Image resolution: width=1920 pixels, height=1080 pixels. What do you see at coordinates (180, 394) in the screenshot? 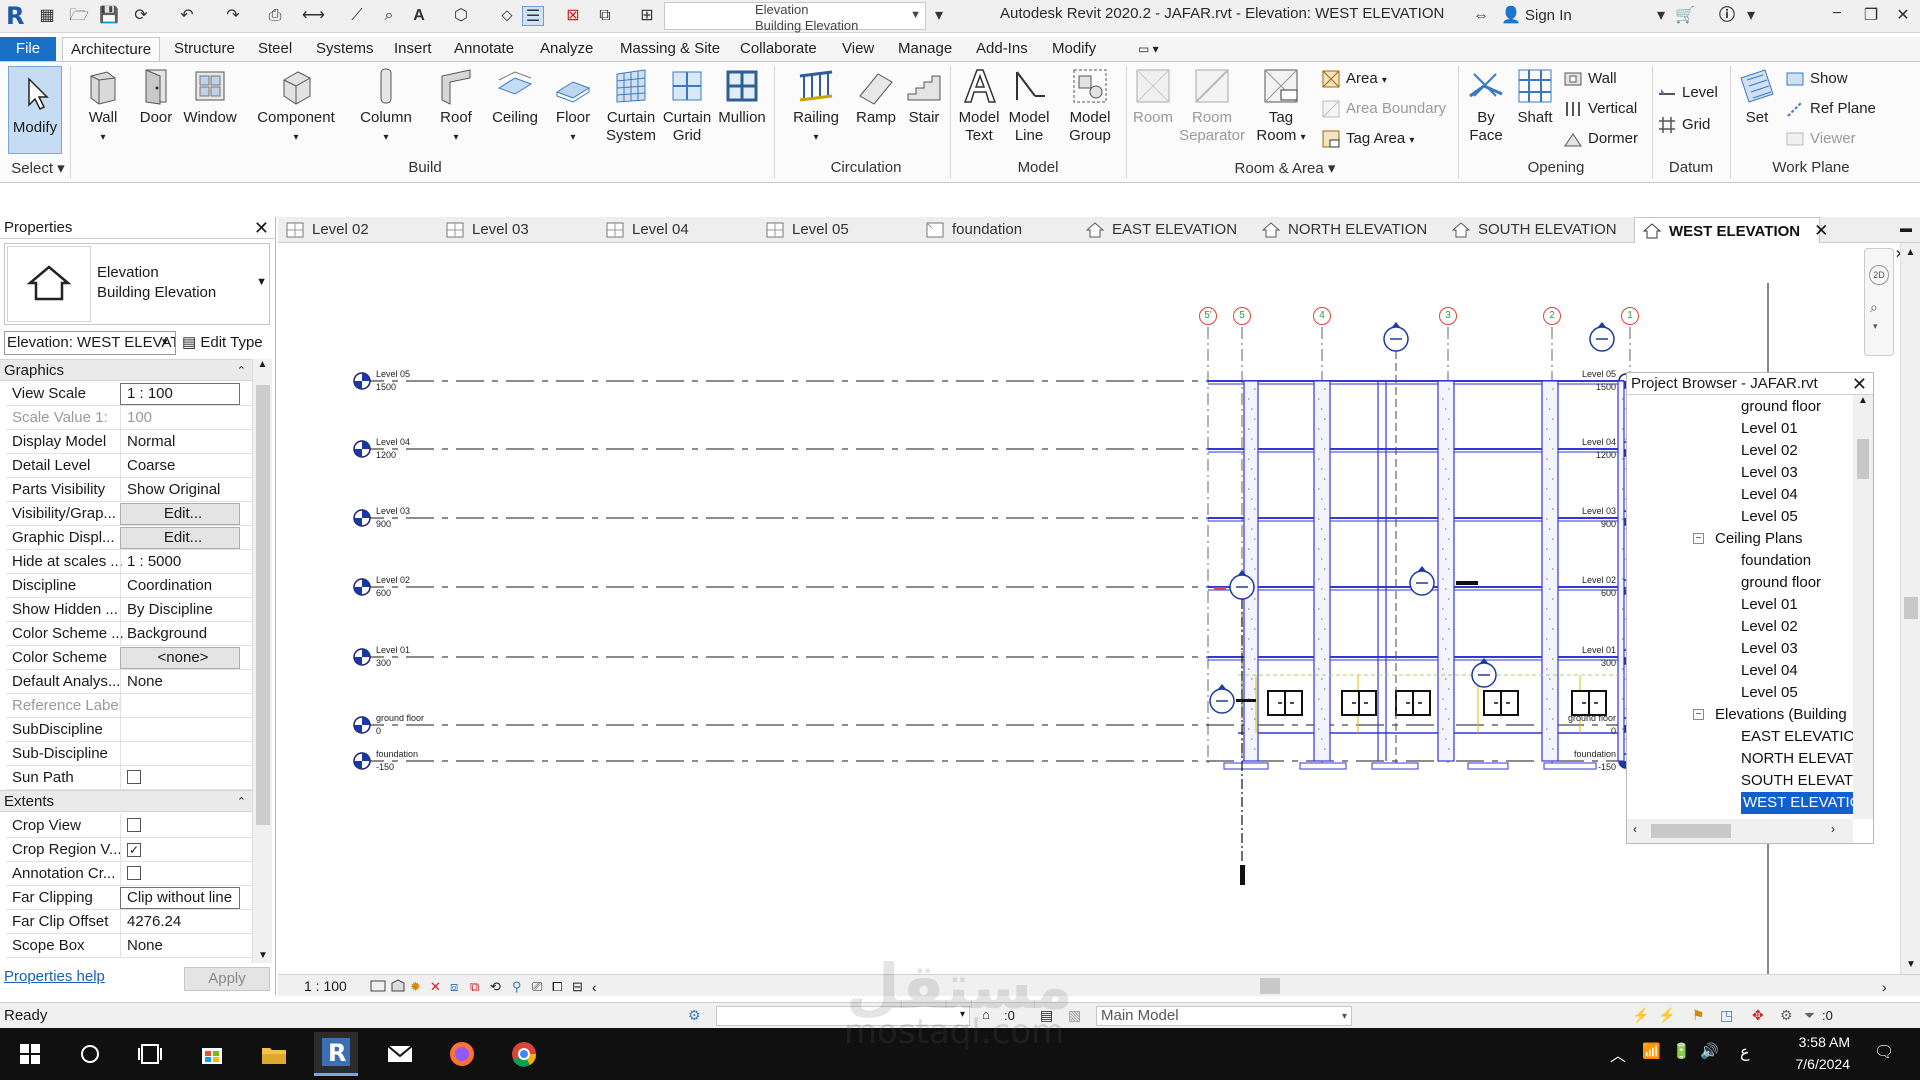
I see `property-value: 1 : 100` at bounding box center [180, 394].